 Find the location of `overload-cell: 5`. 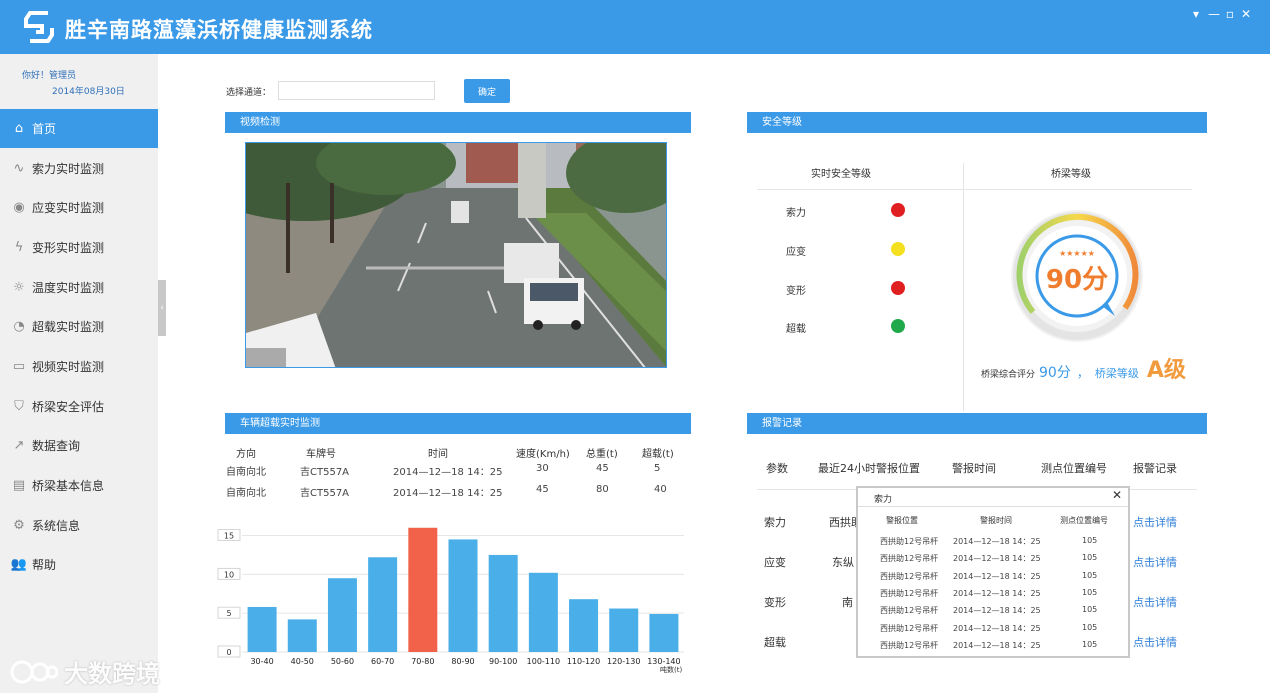

overload-cell: 5 is located at coordinates (657, 468).